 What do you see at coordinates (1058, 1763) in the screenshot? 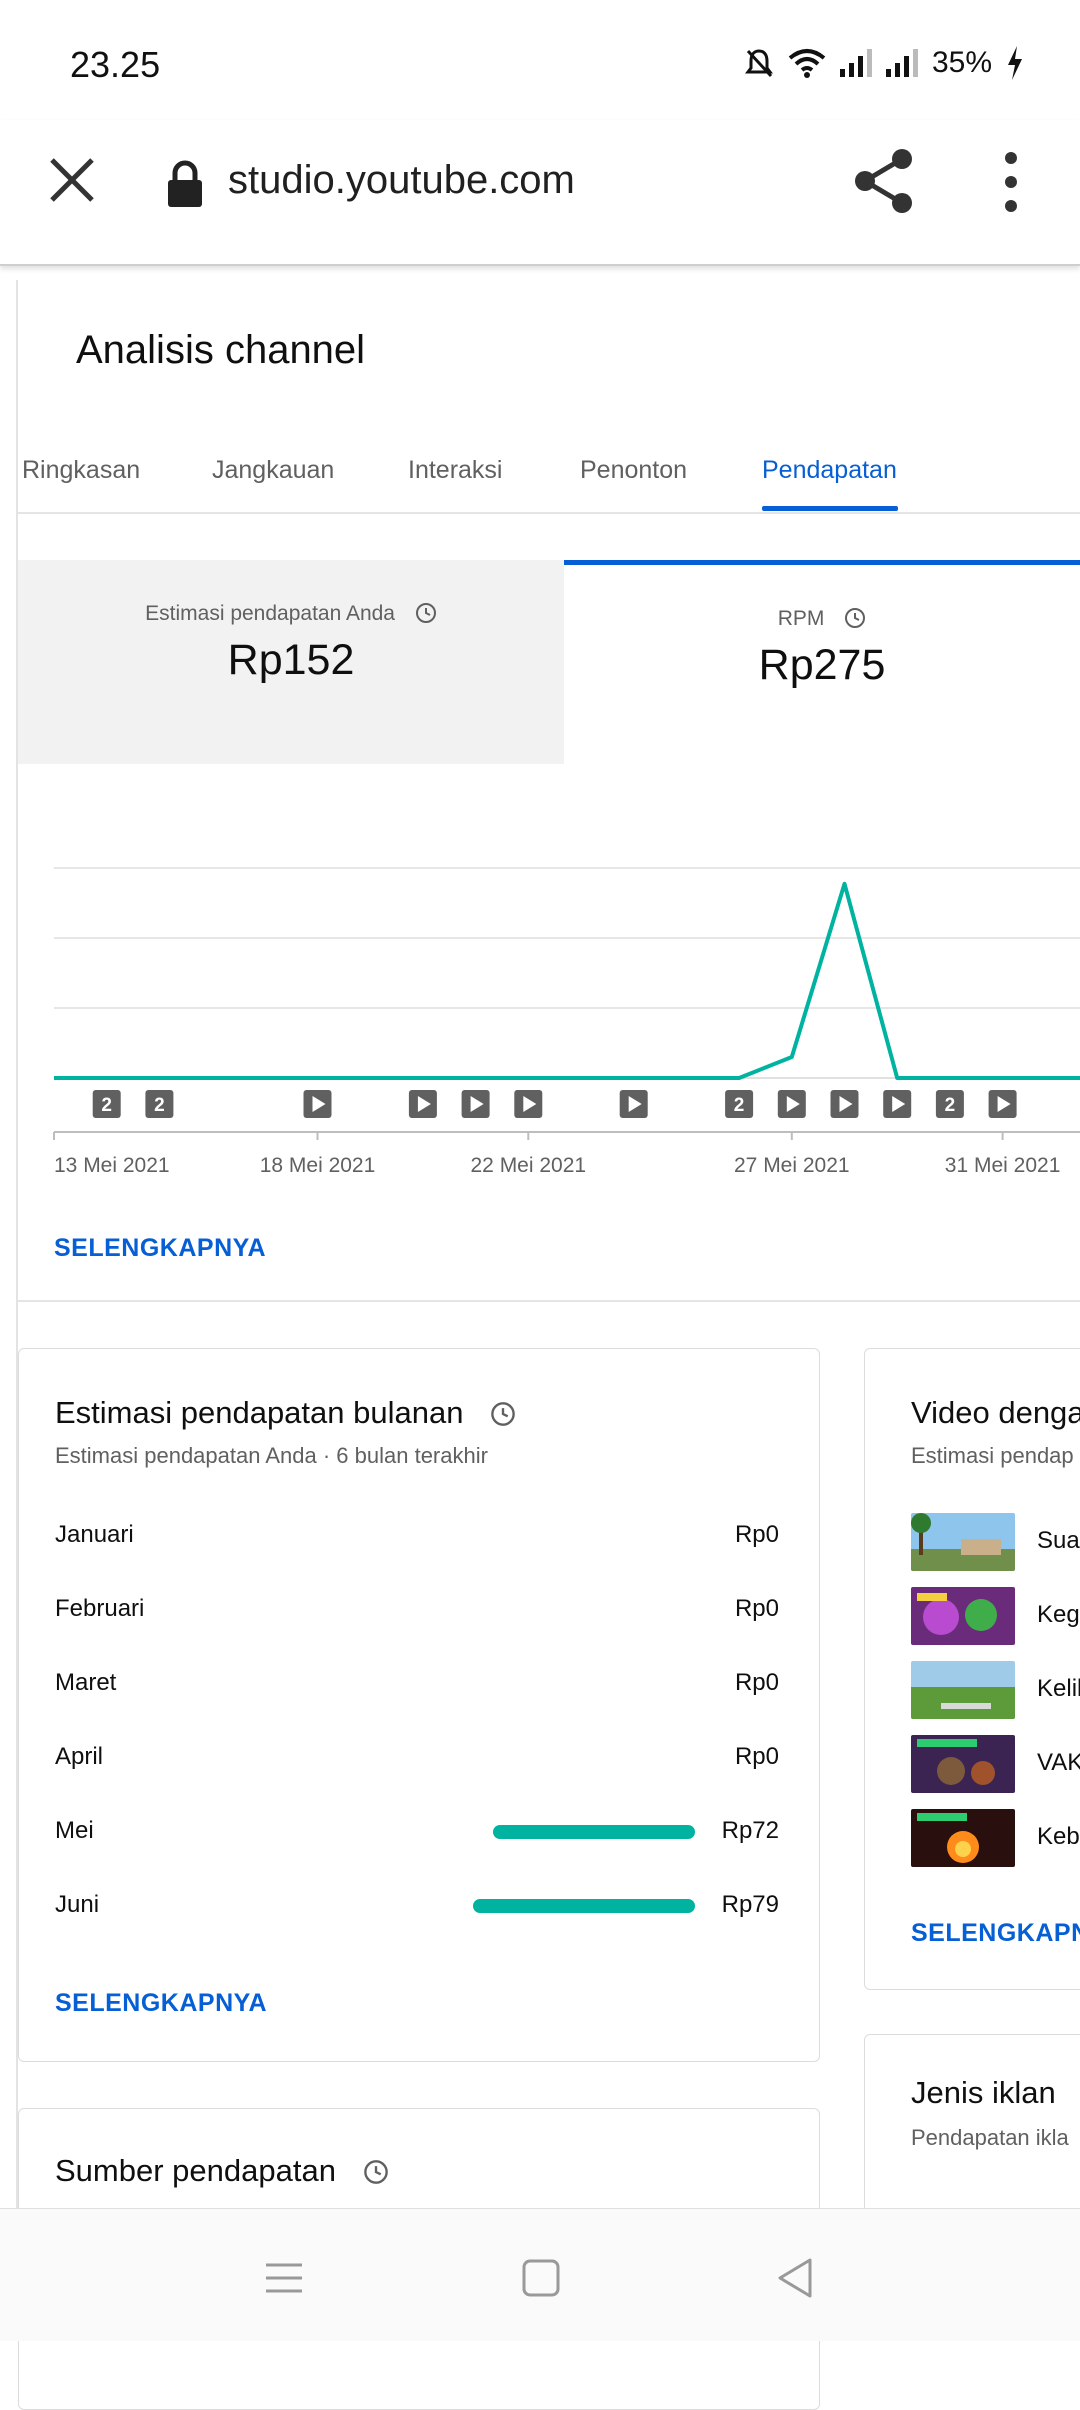
I see `video-title: VAK` at bounding box center [1058, 1763].